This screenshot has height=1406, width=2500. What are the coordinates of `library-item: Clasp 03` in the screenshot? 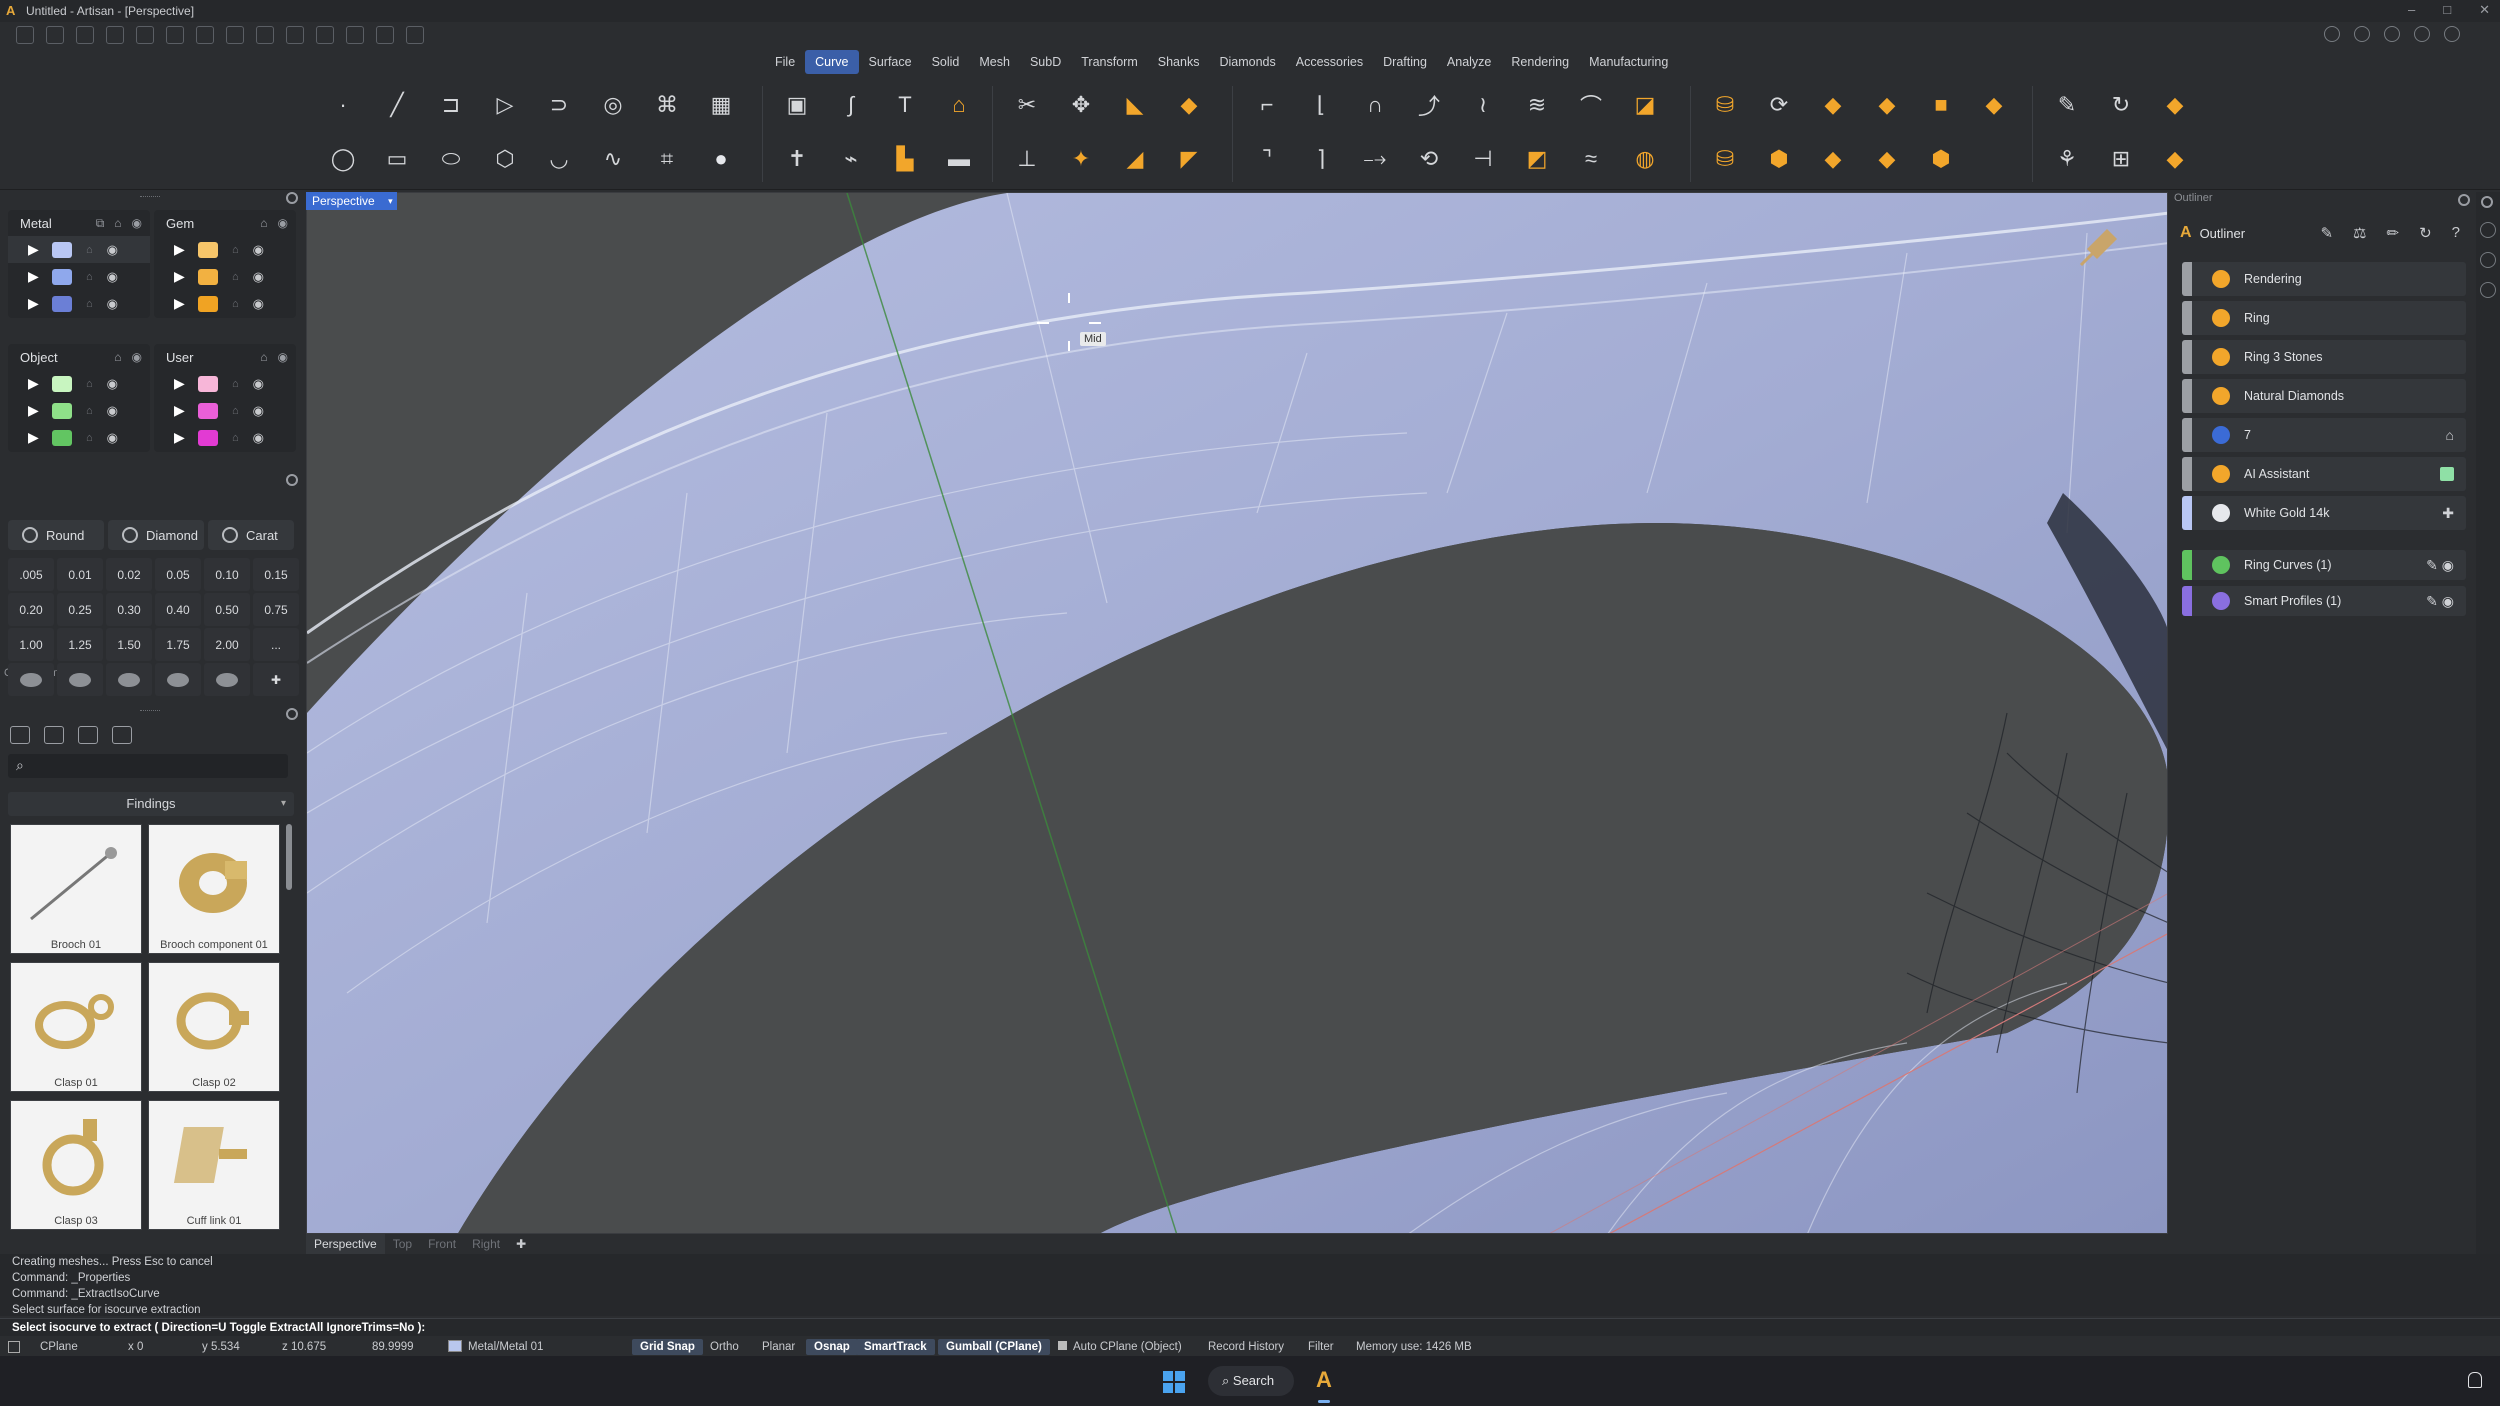 It's located at (76, 1165).